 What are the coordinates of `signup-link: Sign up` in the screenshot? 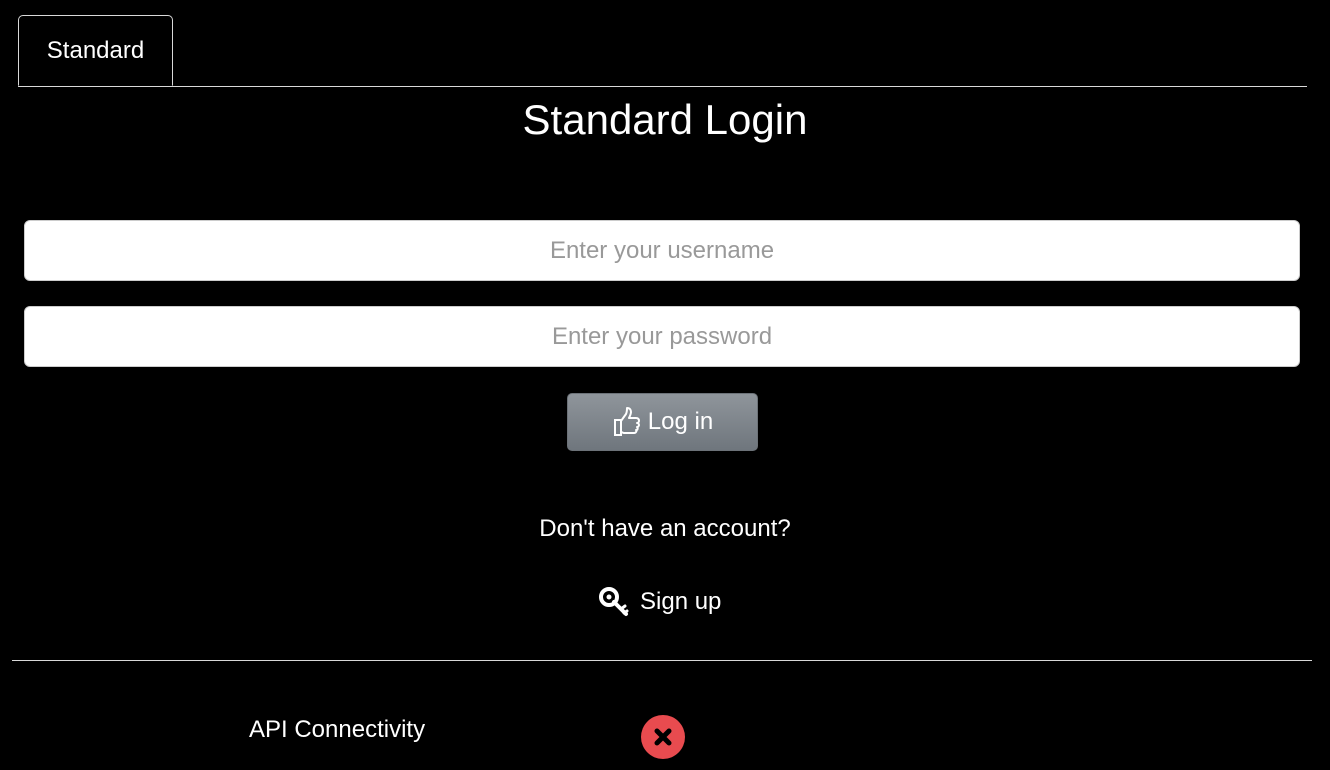 It's located at (659, 602).